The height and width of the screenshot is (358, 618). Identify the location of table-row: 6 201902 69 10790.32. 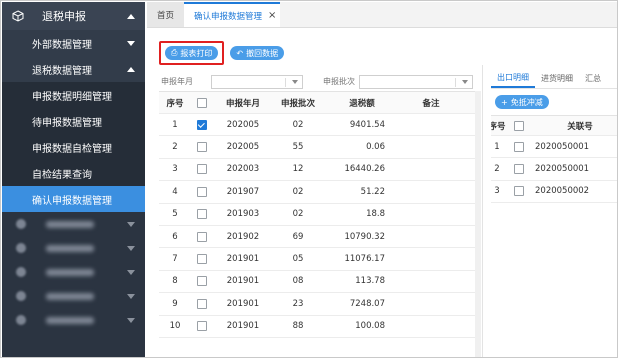
(319, 237).